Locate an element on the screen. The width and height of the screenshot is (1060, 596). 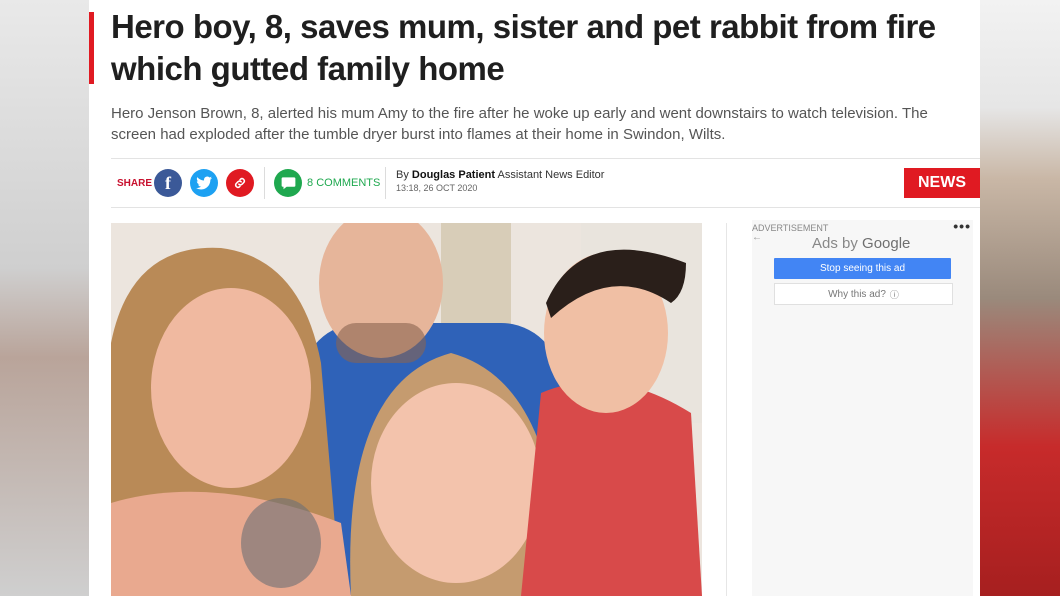
comment-icon is located at coordinates (288, 183).